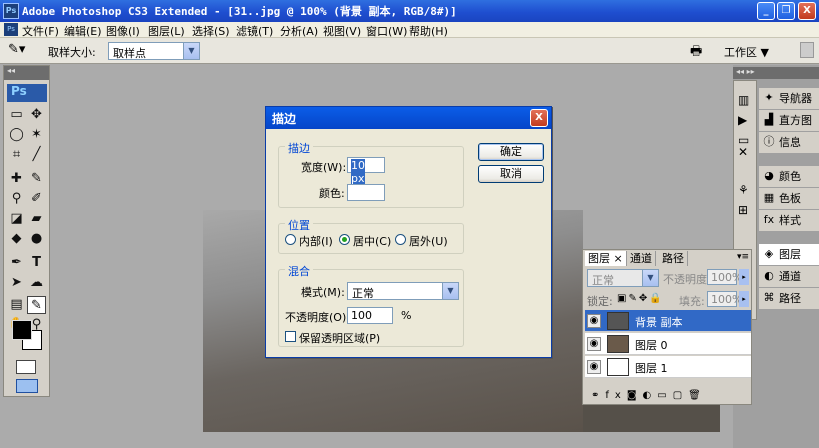 The image size is (819, 448). Describe the element at coordinates (361, 315) in the screenshot. I see `opacity-value: 100` at that location.